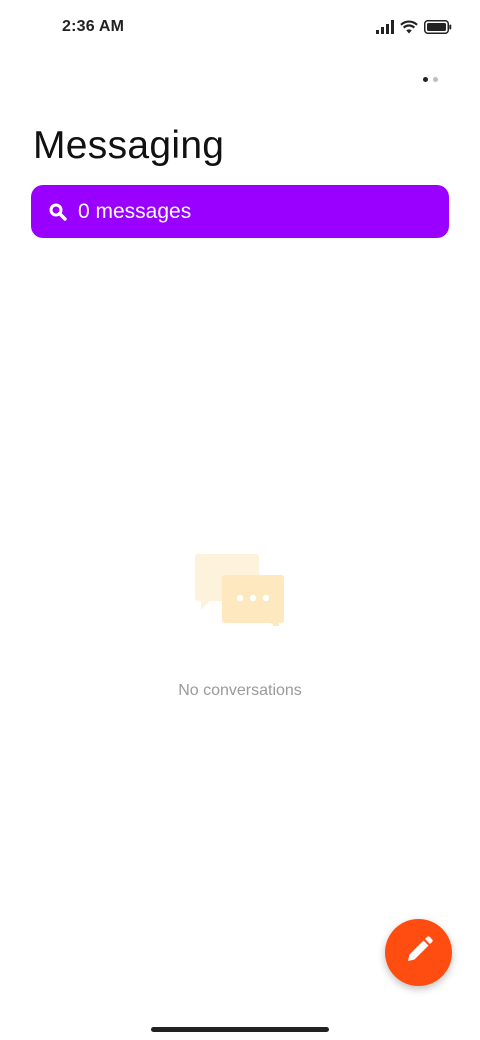  Describe the element at coordinates (240, 690) in the screenshot. I see `empty-state-text: No conversations` at that location.